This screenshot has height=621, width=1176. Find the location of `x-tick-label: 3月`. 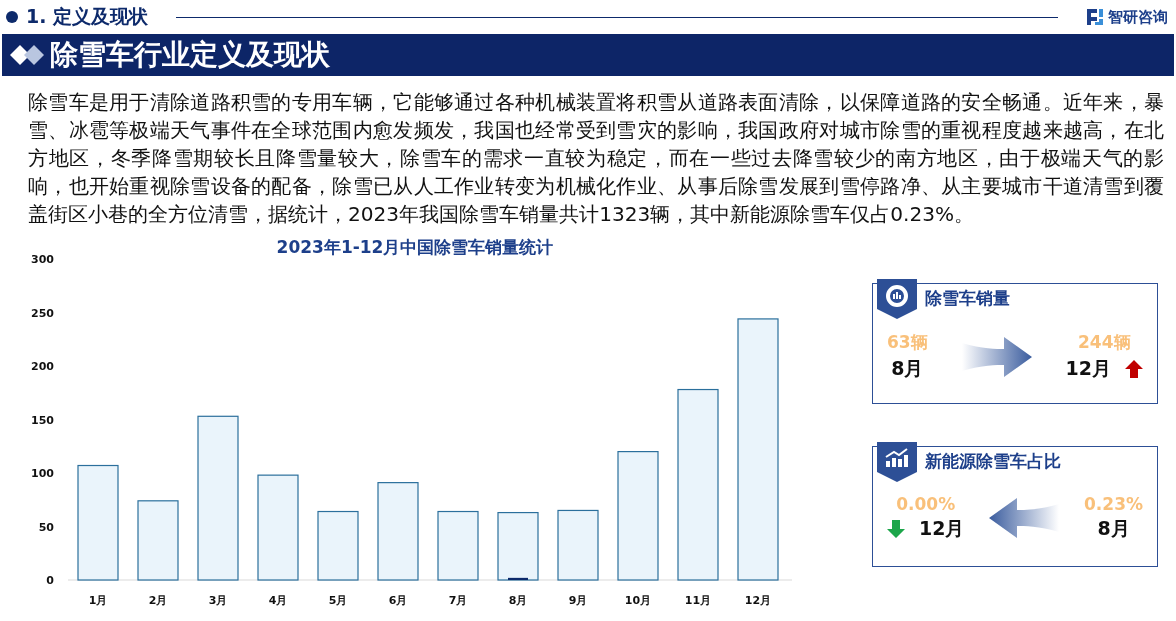

x-tick-label: 3月 is located at coordinates (218, 600).